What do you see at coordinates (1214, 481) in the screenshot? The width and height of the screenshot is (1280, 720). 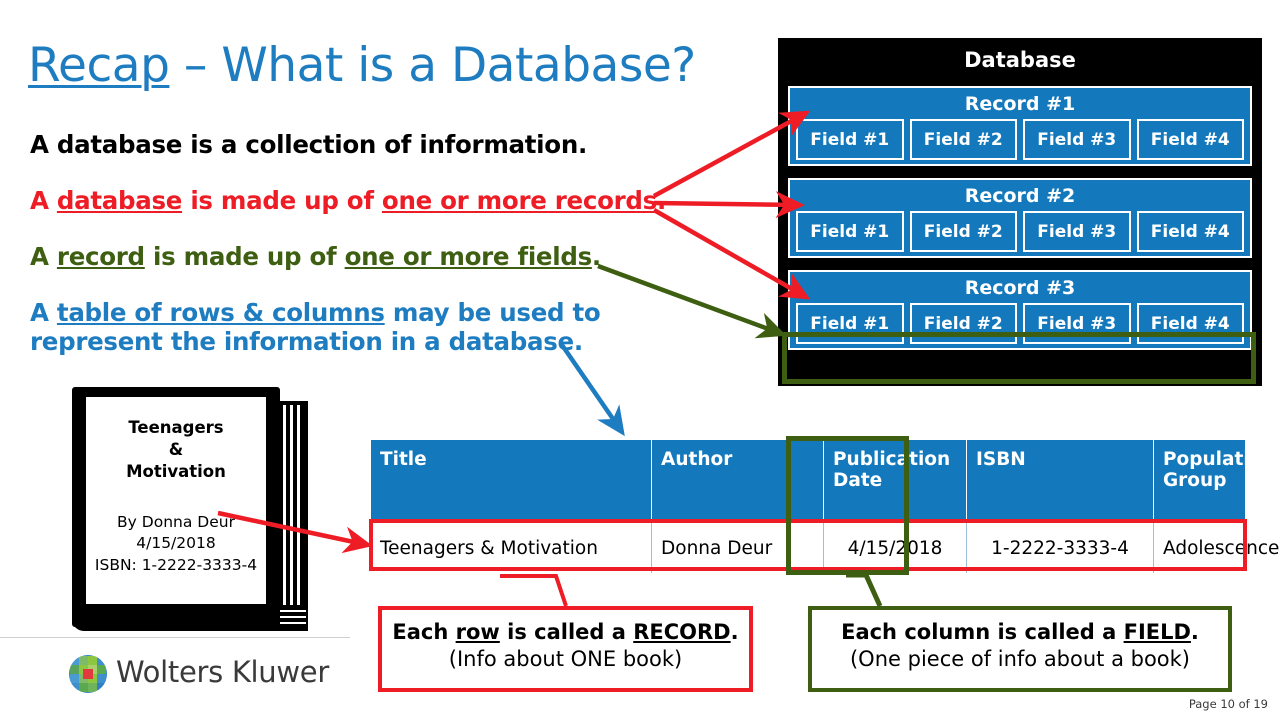 I see `table-header-population-group: Population Group` at bounding box center [1214, 481].